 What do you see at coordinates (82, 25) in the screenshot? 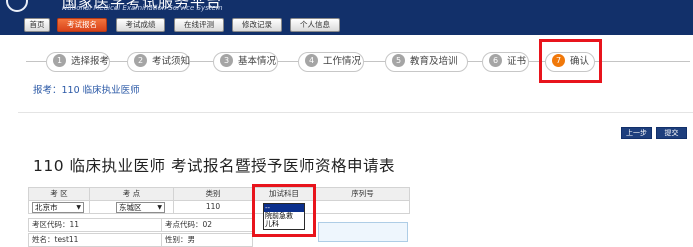
I see `nav-exam-registration: 考试报名` at bounding box center [82, 25].